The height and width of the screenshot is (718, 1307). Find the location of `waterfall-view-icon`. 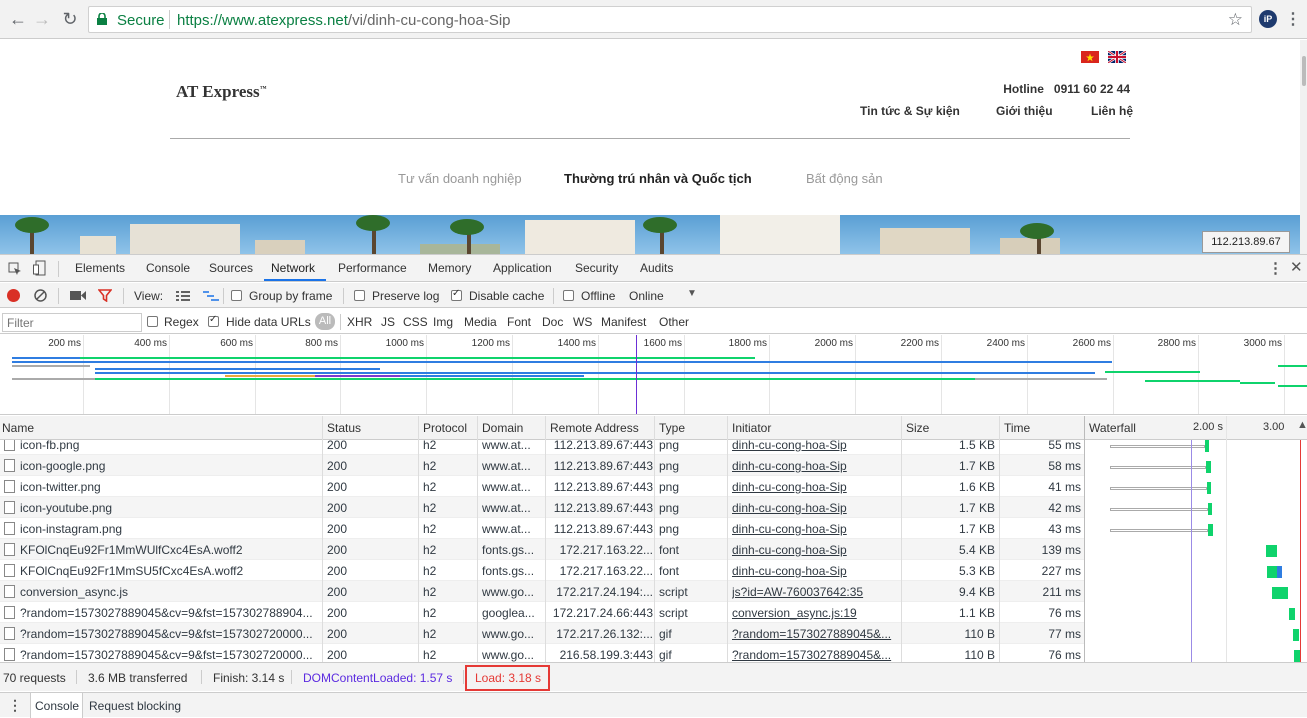

waterfall-view-icon is located at coordinates (211, 296).